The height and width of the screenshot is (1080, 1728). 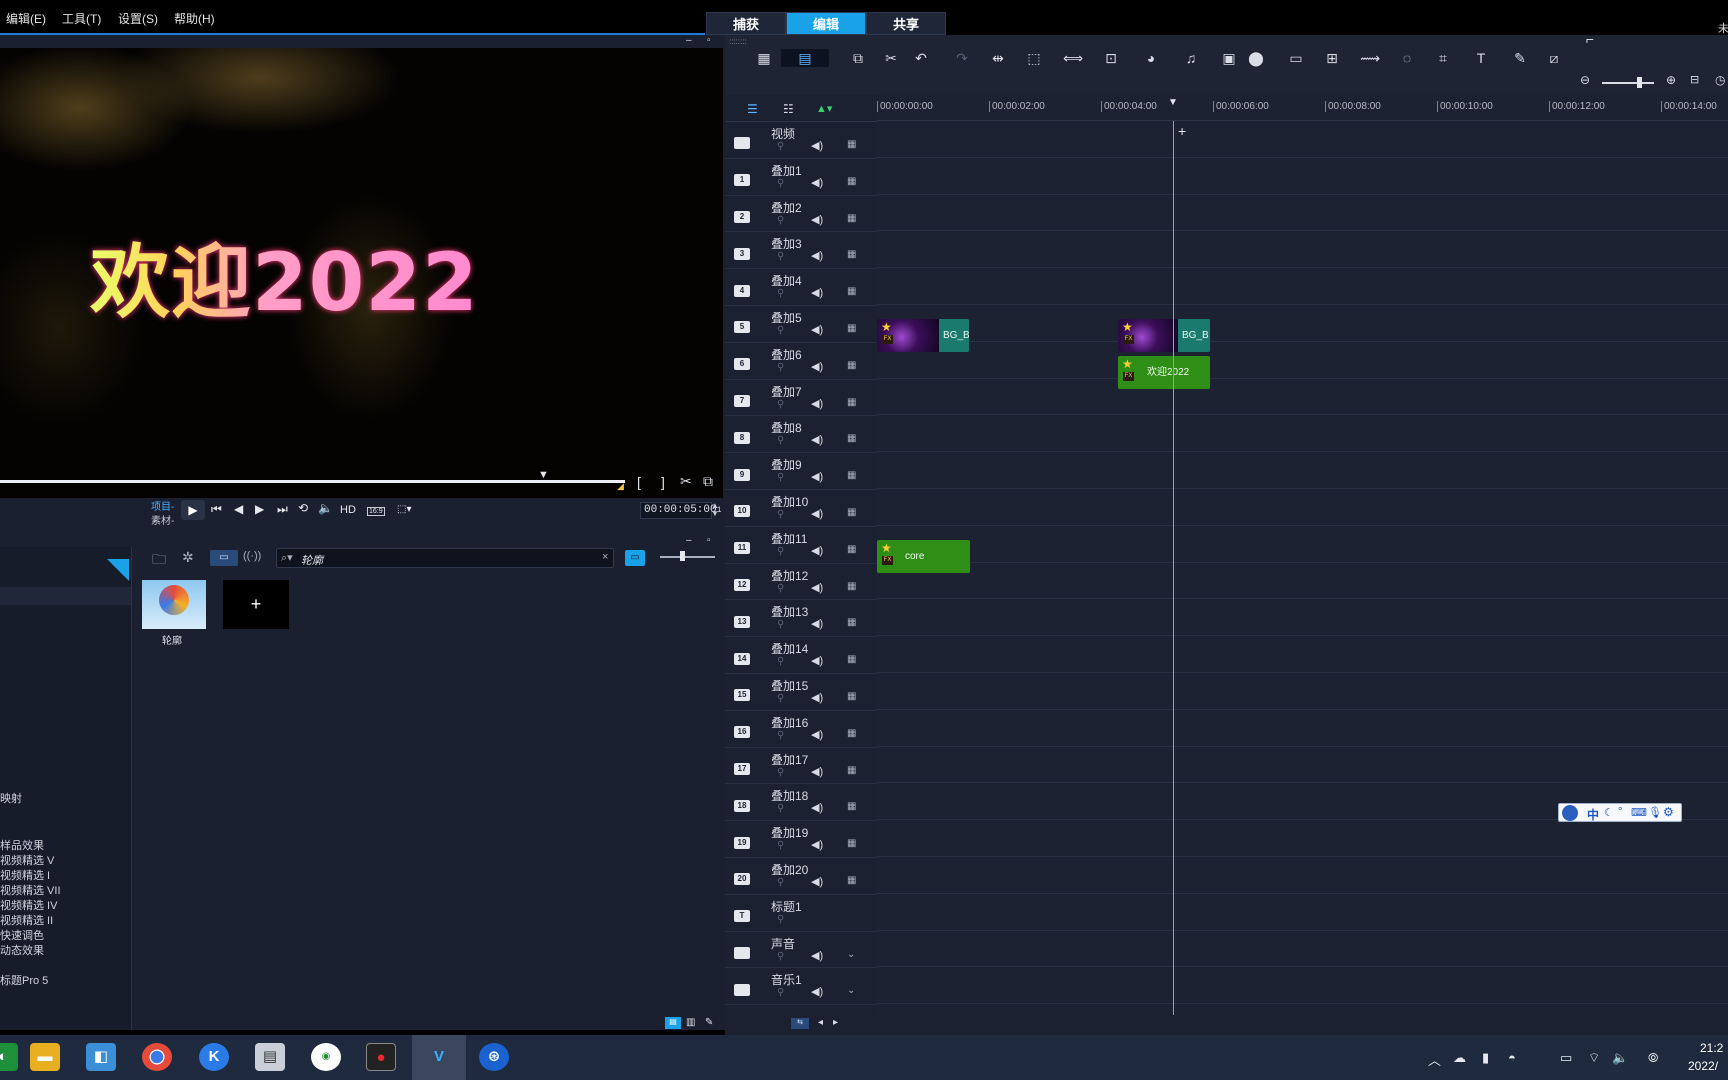 What do you see at coordinates (715, 510) in the screenshot?
I see `timecode-stepper-icon: ▲ ▼` at bounding box center [715, 510].